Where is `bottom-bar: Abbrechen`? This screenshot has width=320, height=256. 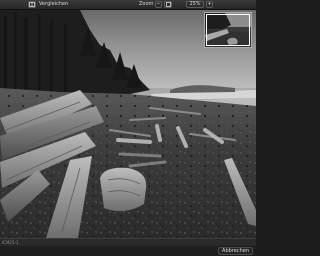
bottom-bar: Abbrechen is located at coordinates (128, 251).